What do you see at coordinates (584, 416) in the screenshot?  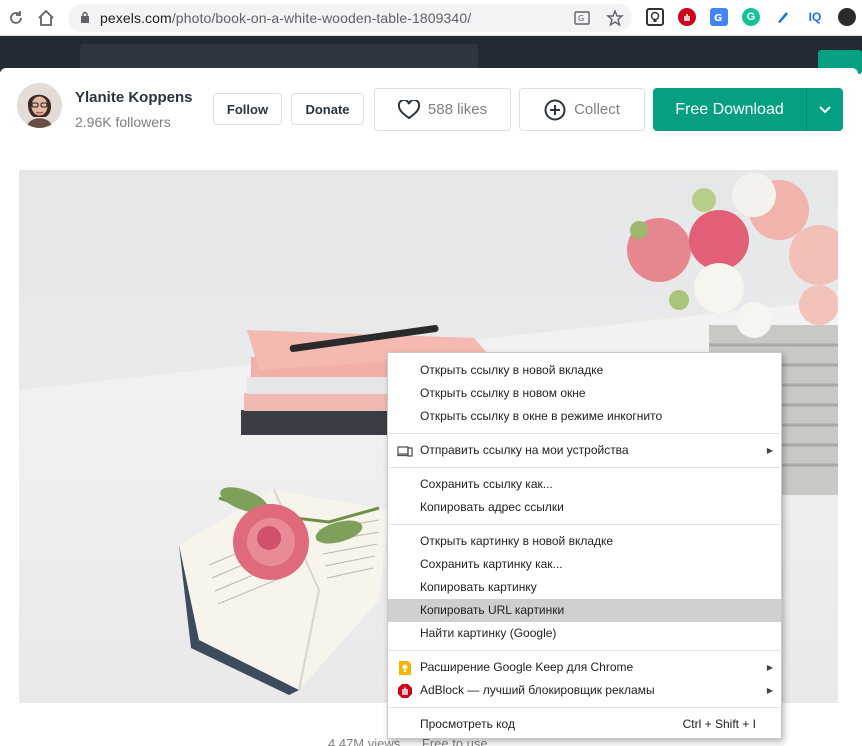 I see `menu-open-link-incognito: Открыть ссылку в окне в режиме инкогнито` at bounding box center [584, 416].